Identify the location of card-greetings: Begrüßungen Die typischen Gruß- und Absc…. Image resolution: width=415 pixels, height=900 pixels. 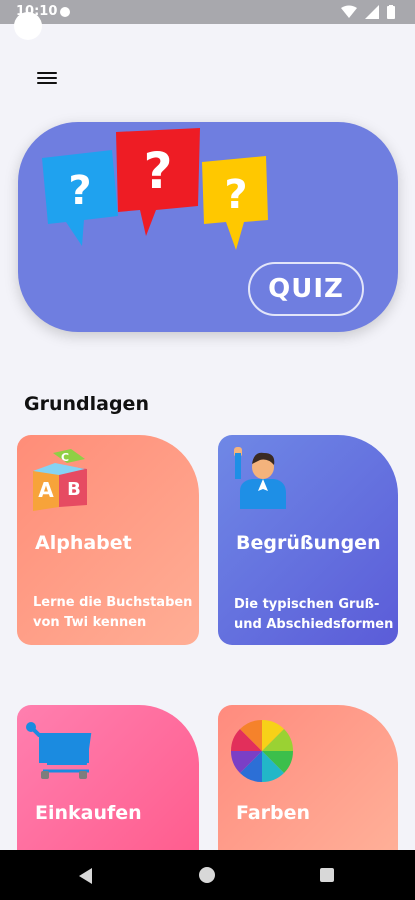
(308, 540).